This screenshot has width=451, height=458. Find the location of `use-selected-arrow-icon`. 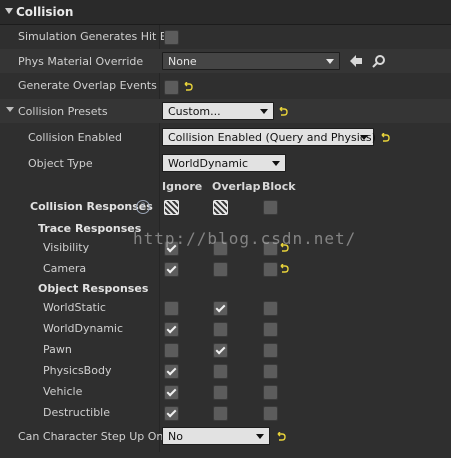

use-selected-arrow-icon is located at coordinates (356, 61).